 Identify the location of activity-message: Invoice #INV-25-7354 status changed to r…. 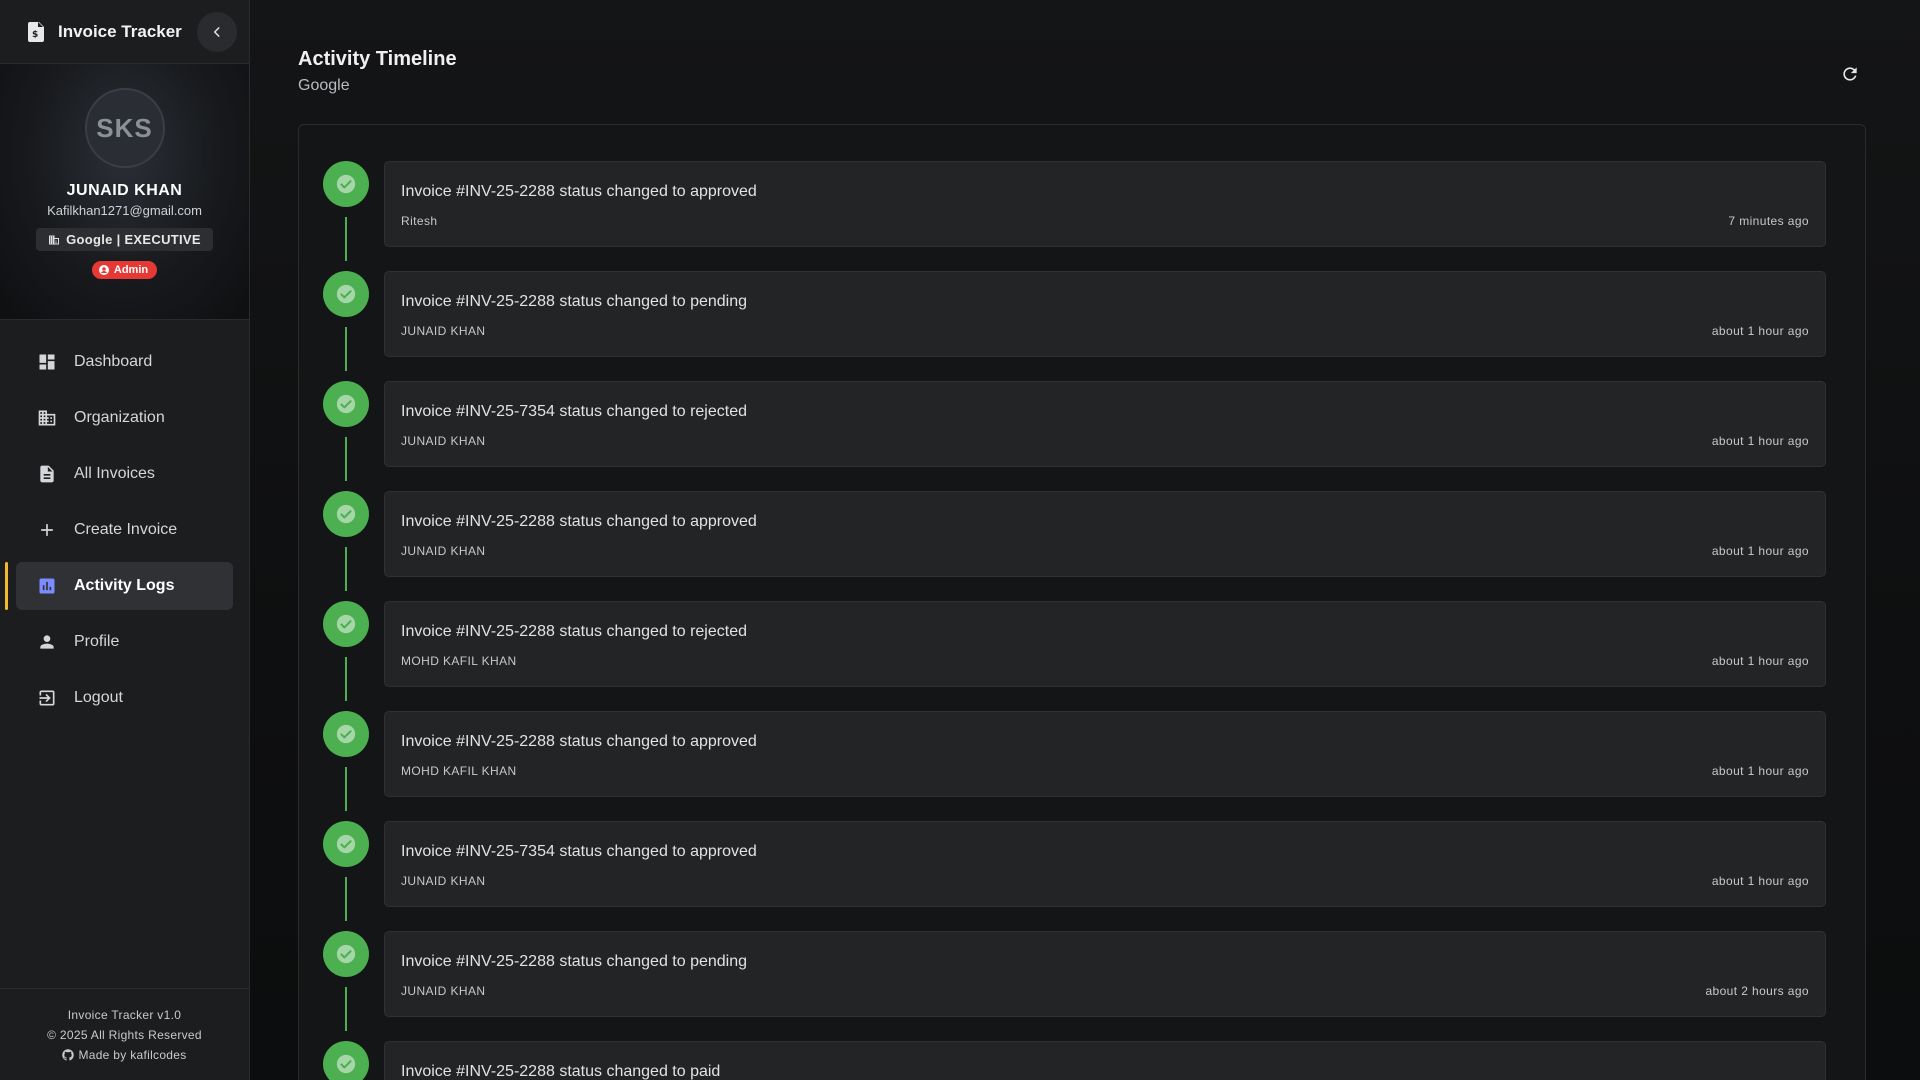
(574, 411).